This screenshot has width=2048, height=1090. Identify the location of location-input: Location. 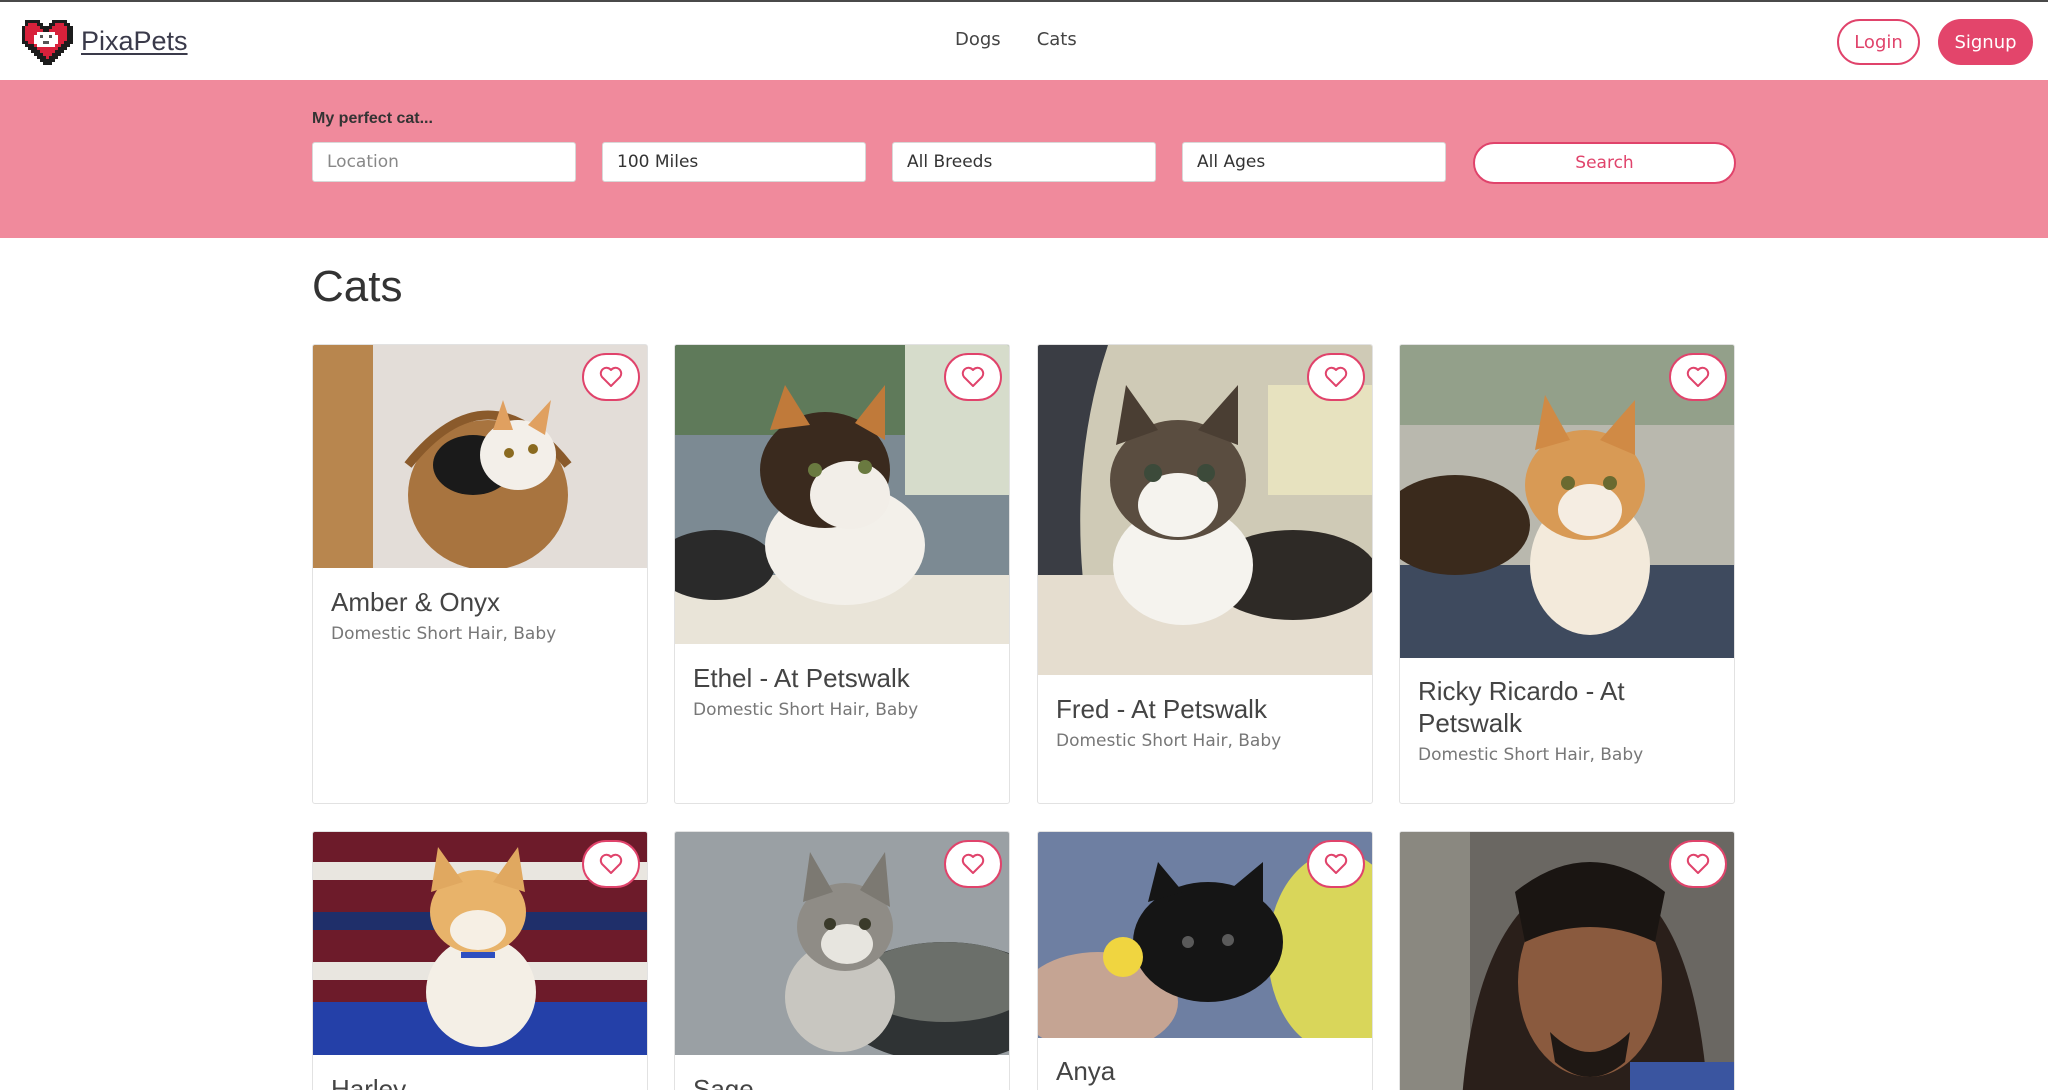
(444, 162).